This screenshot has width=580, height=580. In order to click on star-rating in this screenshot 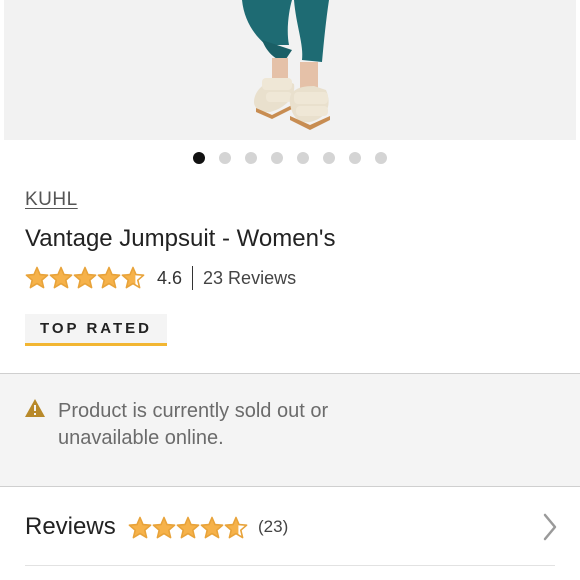, I will do `click(85, 278)`.